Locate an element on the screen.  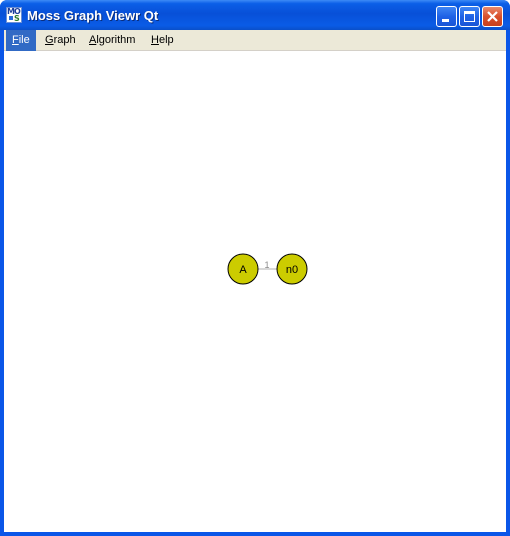
graph-node: A is located at coordinates (243, 269).